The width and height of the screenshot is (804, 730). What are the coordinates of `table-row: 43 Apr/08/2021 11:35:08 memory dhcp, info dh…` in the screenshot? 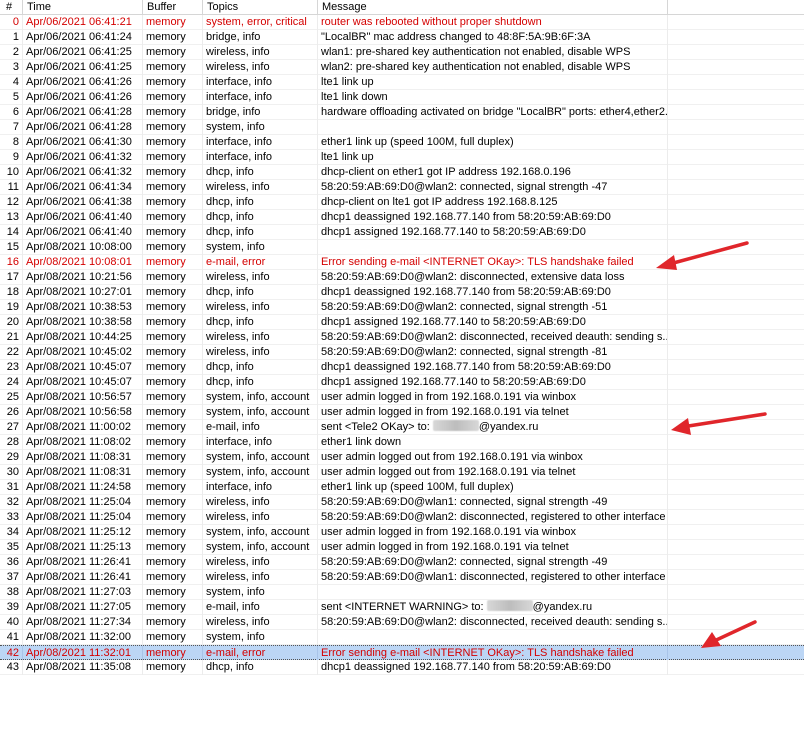 It's located at (402, 667).